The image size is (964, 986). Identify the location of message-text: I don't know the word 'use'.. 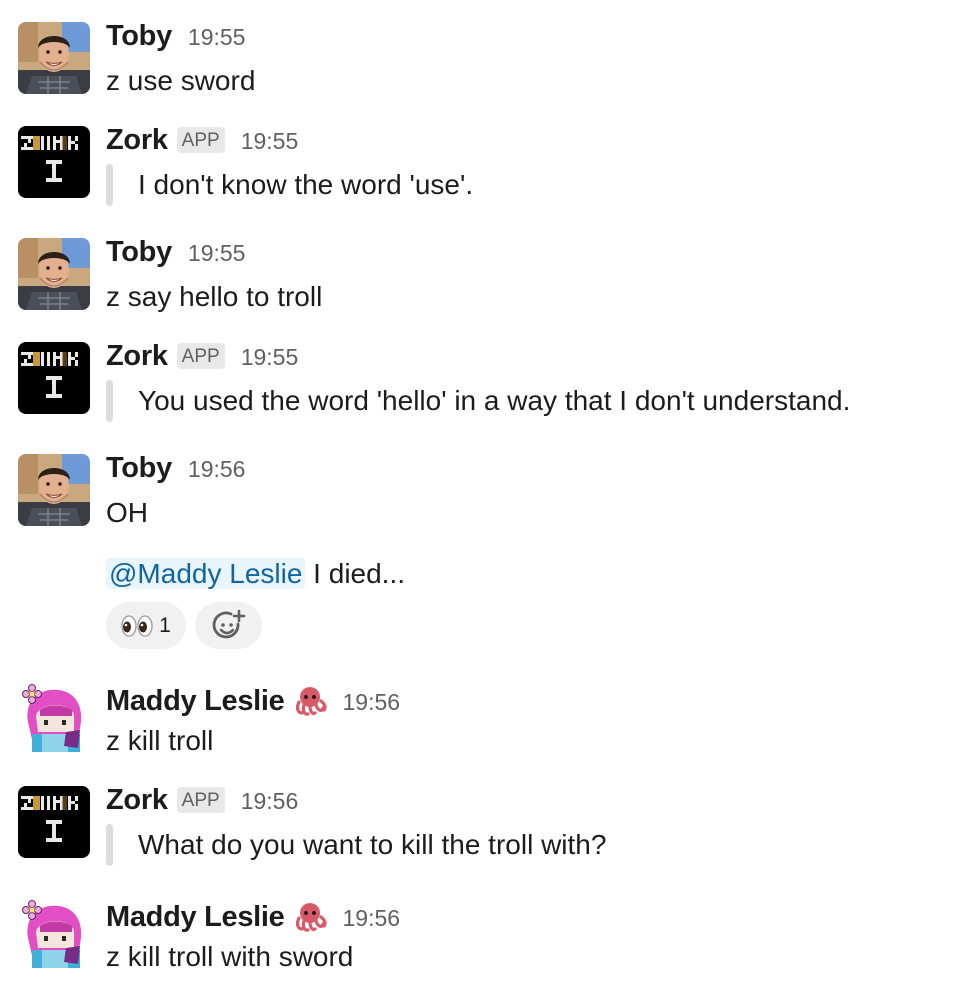
(306, 184).